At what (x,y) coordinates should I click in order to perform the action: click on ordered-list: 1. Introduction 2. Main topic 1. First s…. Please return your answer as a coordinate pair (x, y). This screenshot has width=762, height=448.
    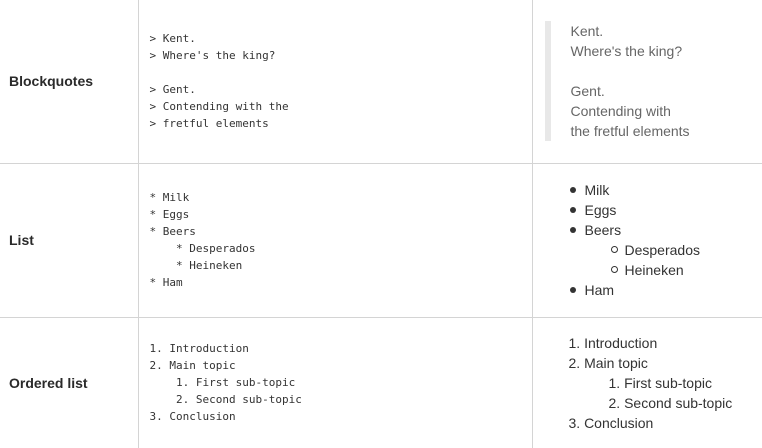
    Looking at the image, I should click on (647, 383).